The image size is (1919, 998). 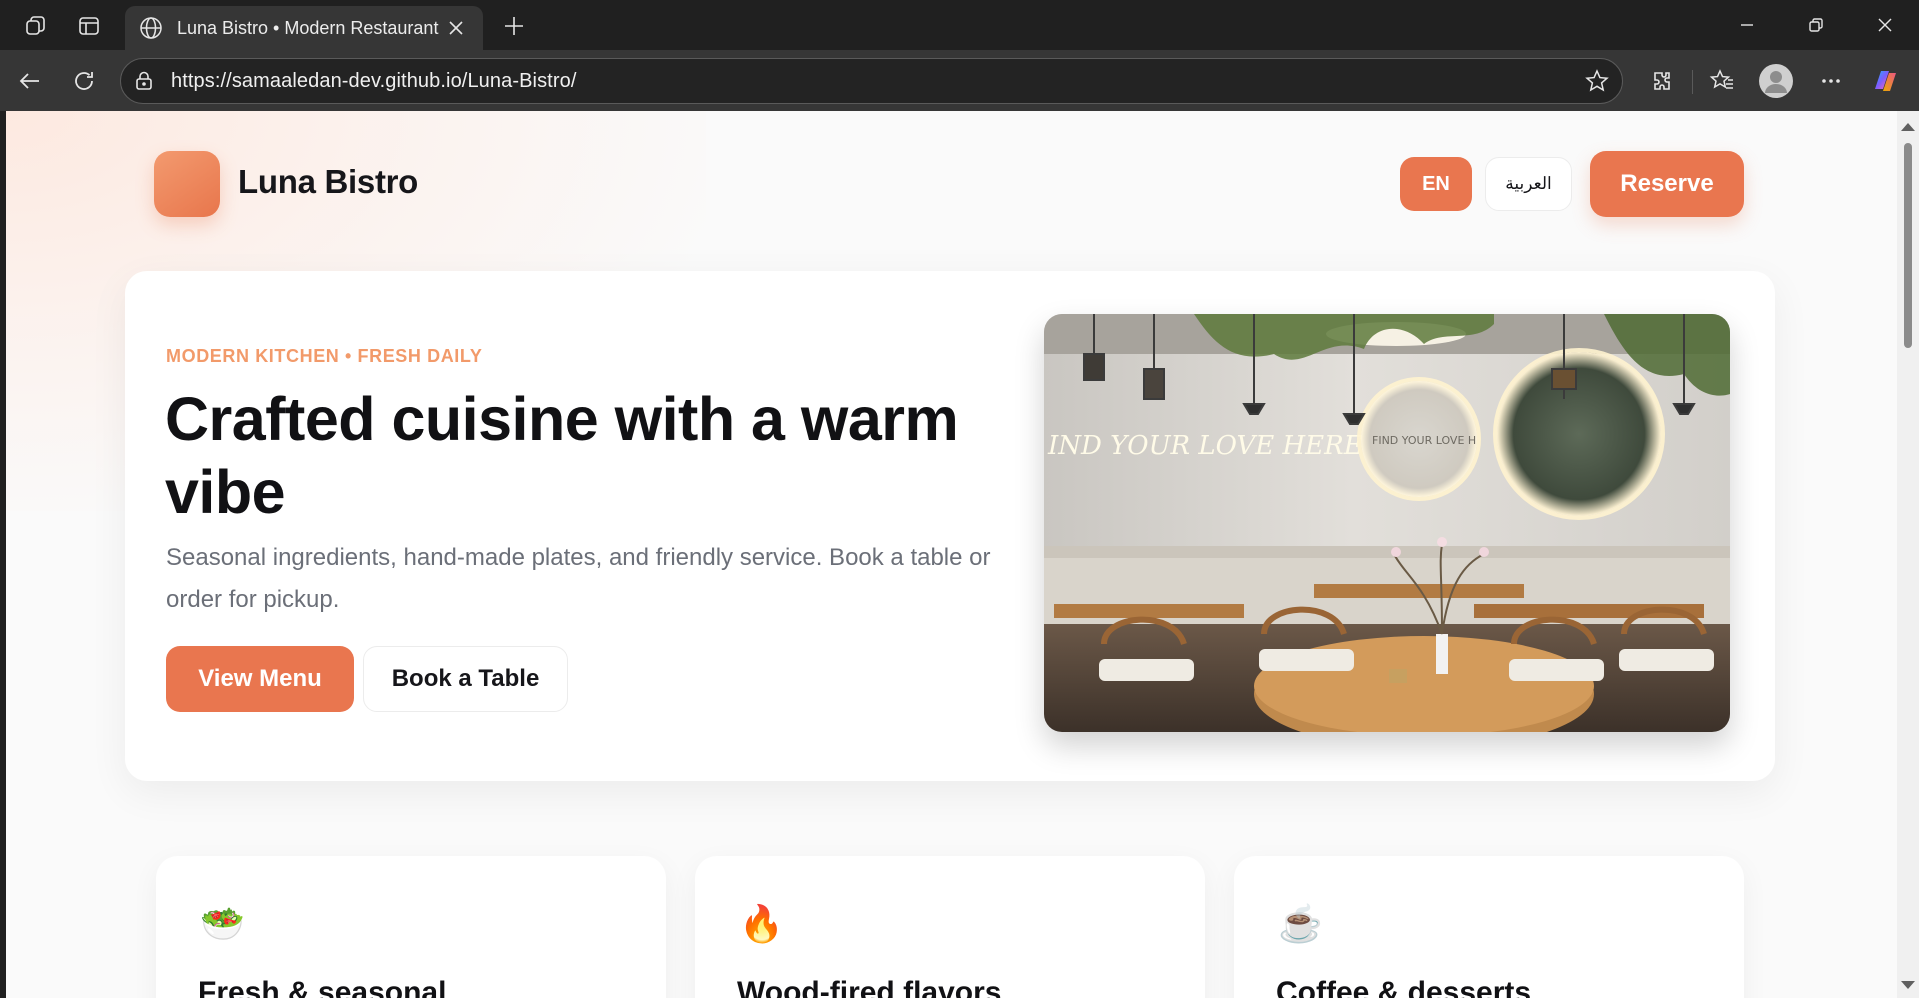 I want to click on browser-tab-bar: Luna Bistro • Modern Restaurant, so click(x=959, y=25).